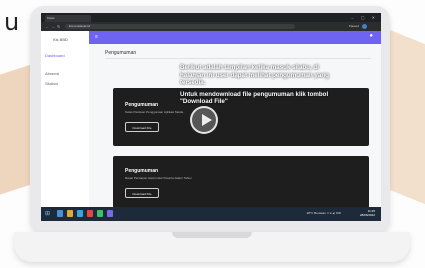 Image resolution: width=425 pixels, height=268 pixels. What do you see at coordinates (53, 26) in the screenshot?
I see `forward-icon: →` at bounding box center [53, 26].